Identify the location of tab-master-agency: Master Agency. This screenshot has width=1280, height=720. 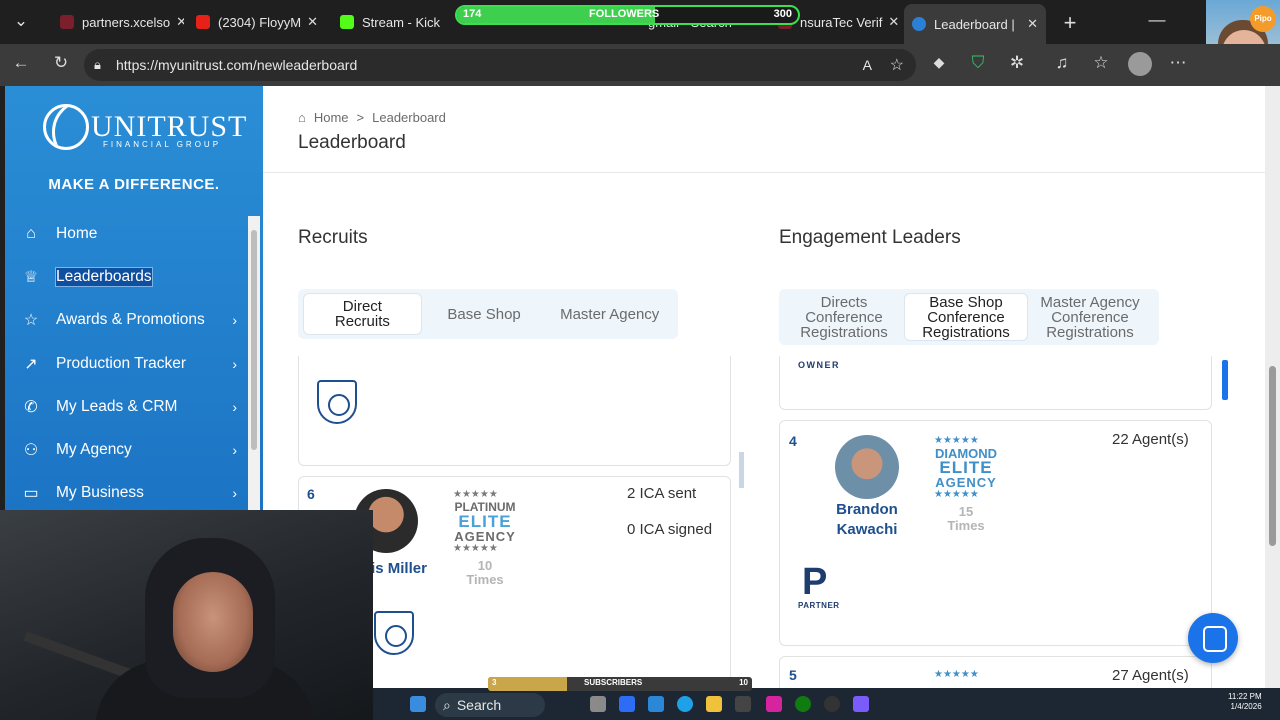
(609, 314).